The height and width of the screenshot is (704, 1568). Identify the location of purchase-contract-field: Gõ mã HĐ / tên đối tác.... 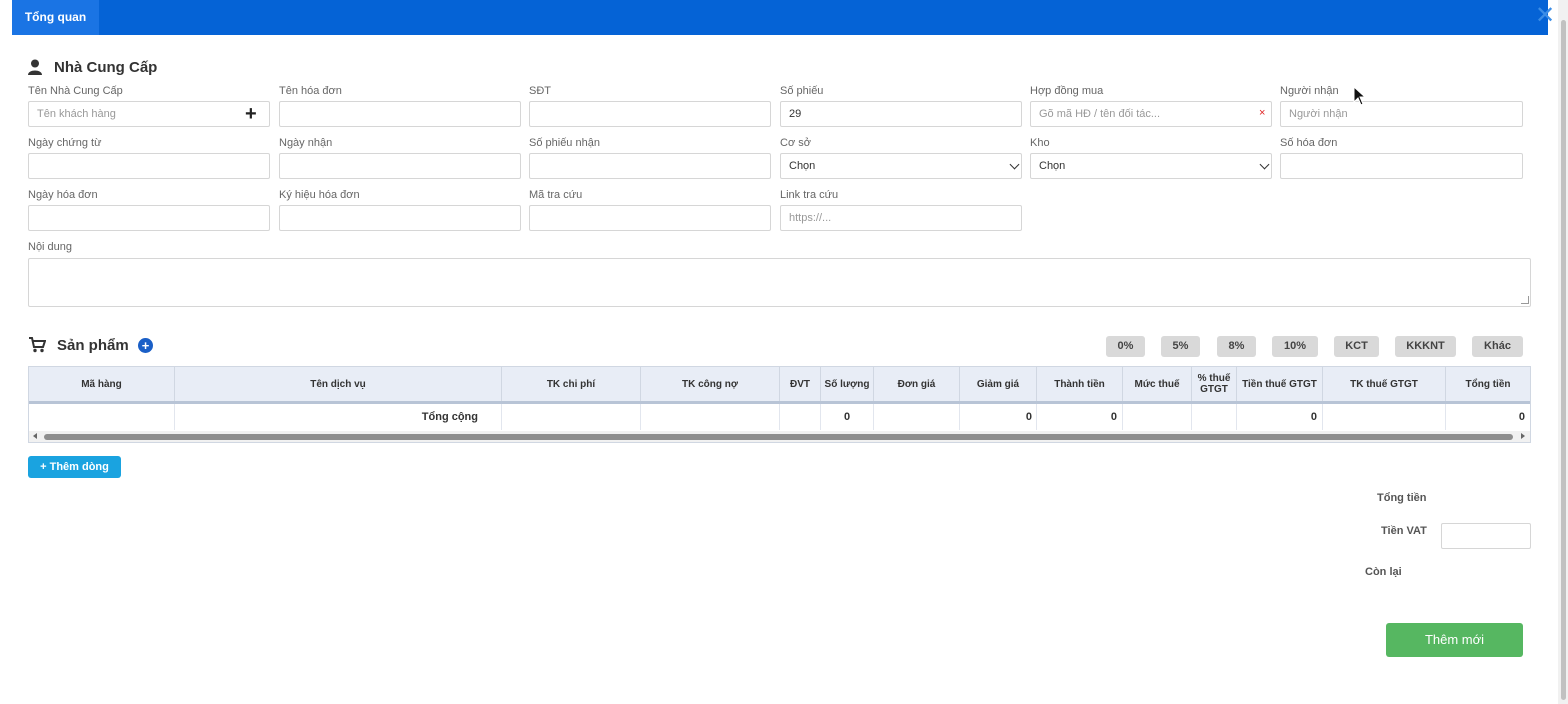
(1151, 114).